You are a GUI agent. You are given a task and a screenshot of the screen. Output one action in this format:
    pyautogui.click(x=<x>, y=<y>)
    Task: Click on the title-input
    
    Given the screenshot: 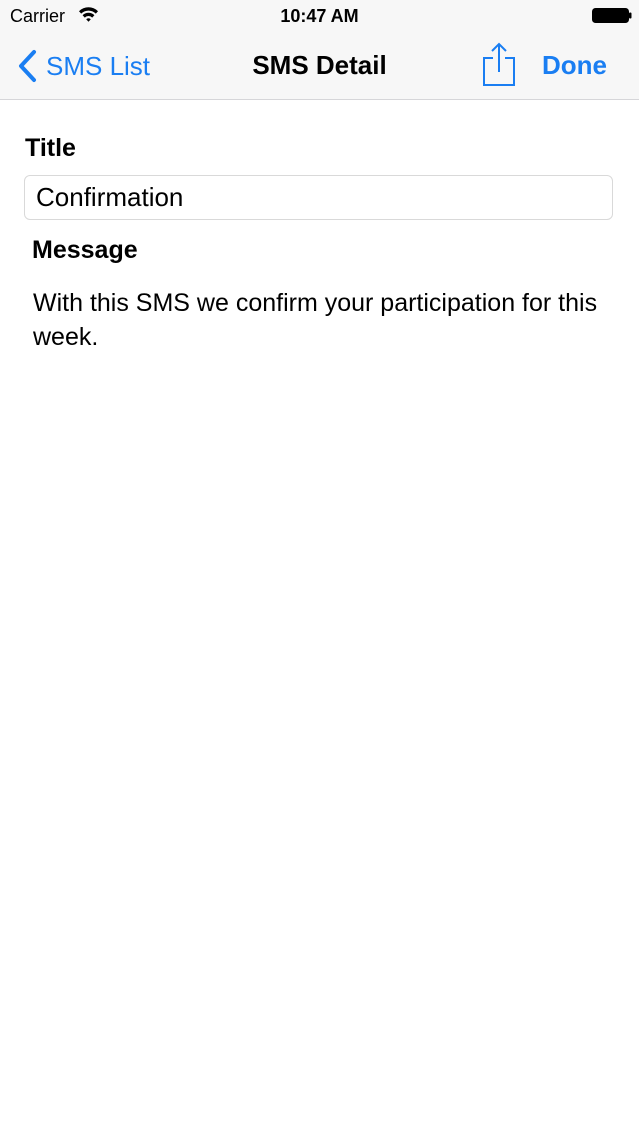 What is the action you would take?
    pyautogui.click(x=318, y=197)
    